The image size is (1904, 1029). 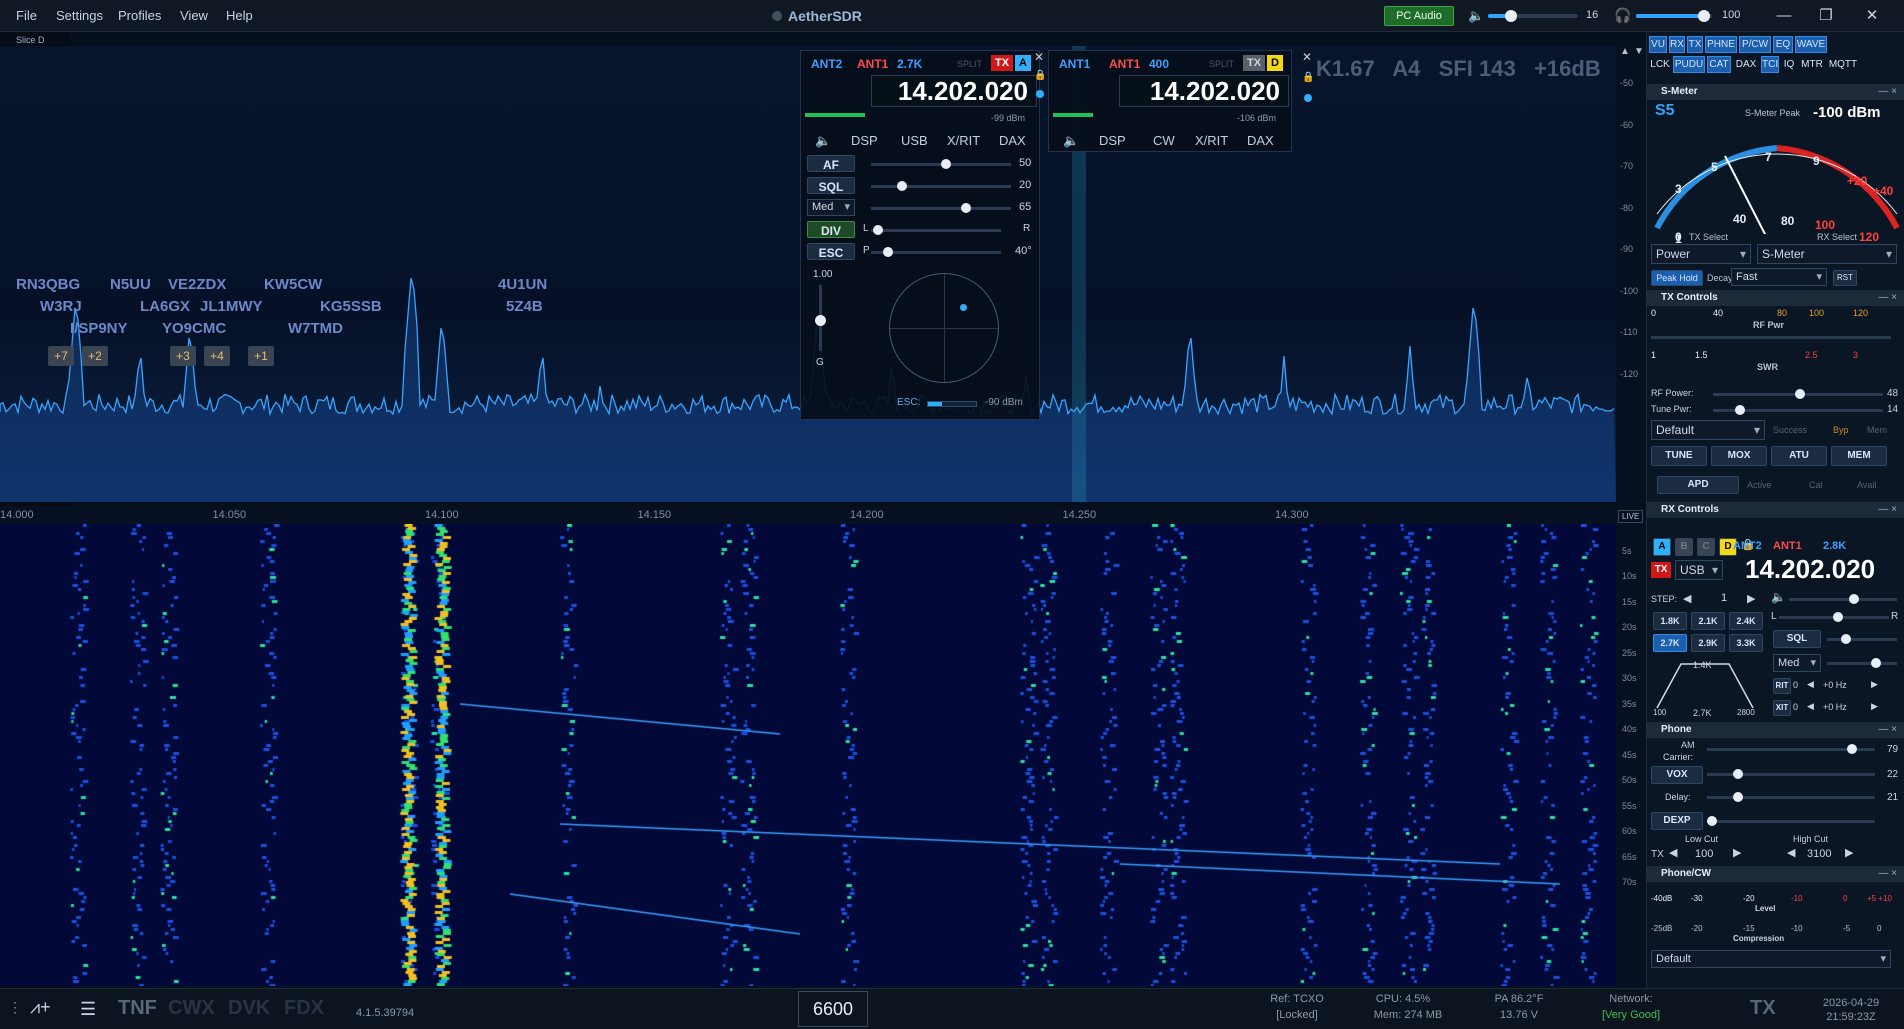 What do you see at coordinates (1751, 598) in the screenshot?
I see `step-up-icon: ▶` at bounding box center [1751, 598].